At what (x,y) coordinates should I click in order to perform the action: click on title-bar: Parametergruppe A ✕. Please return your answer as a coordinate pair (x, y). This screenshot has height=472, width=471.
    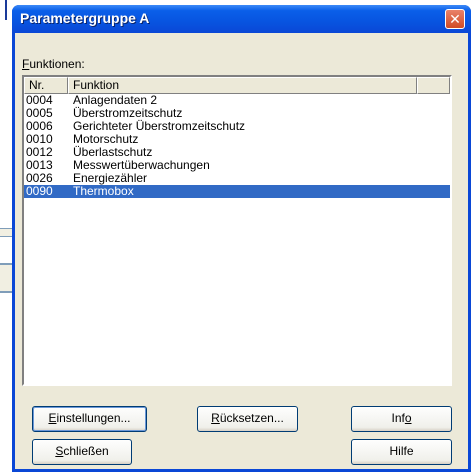
    Looking at the image, I should click on (241, 19).